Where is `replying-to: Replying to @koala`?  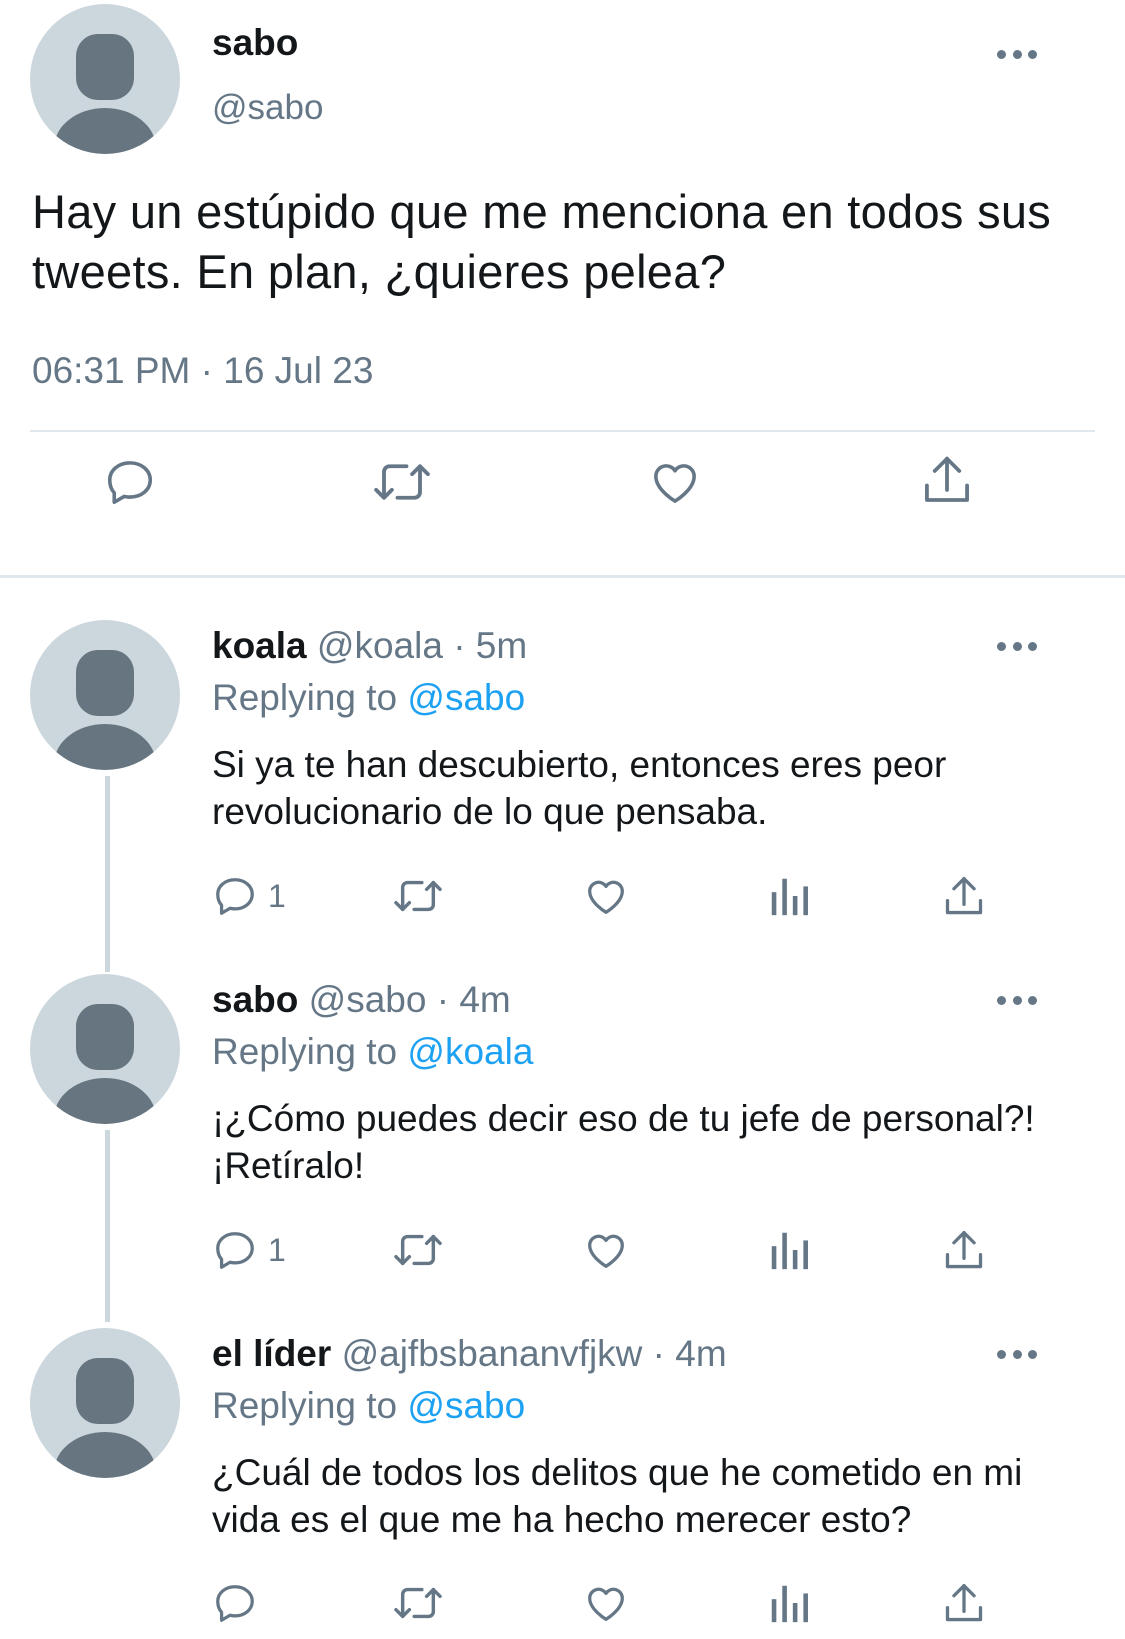
replying-to: Replying to @koala is located at coordinates (372, 1052).